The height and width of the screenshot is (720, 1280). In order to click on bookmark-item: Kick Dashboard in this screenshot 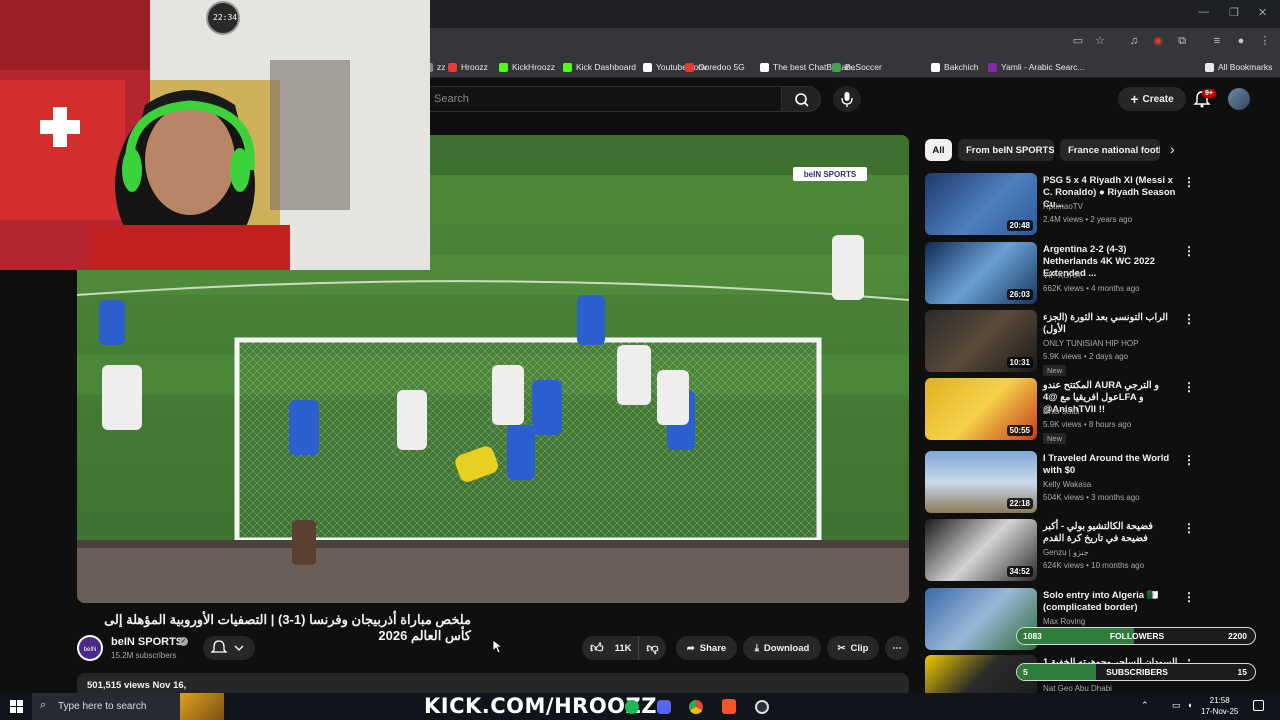, I will do `click(599, 67)`.